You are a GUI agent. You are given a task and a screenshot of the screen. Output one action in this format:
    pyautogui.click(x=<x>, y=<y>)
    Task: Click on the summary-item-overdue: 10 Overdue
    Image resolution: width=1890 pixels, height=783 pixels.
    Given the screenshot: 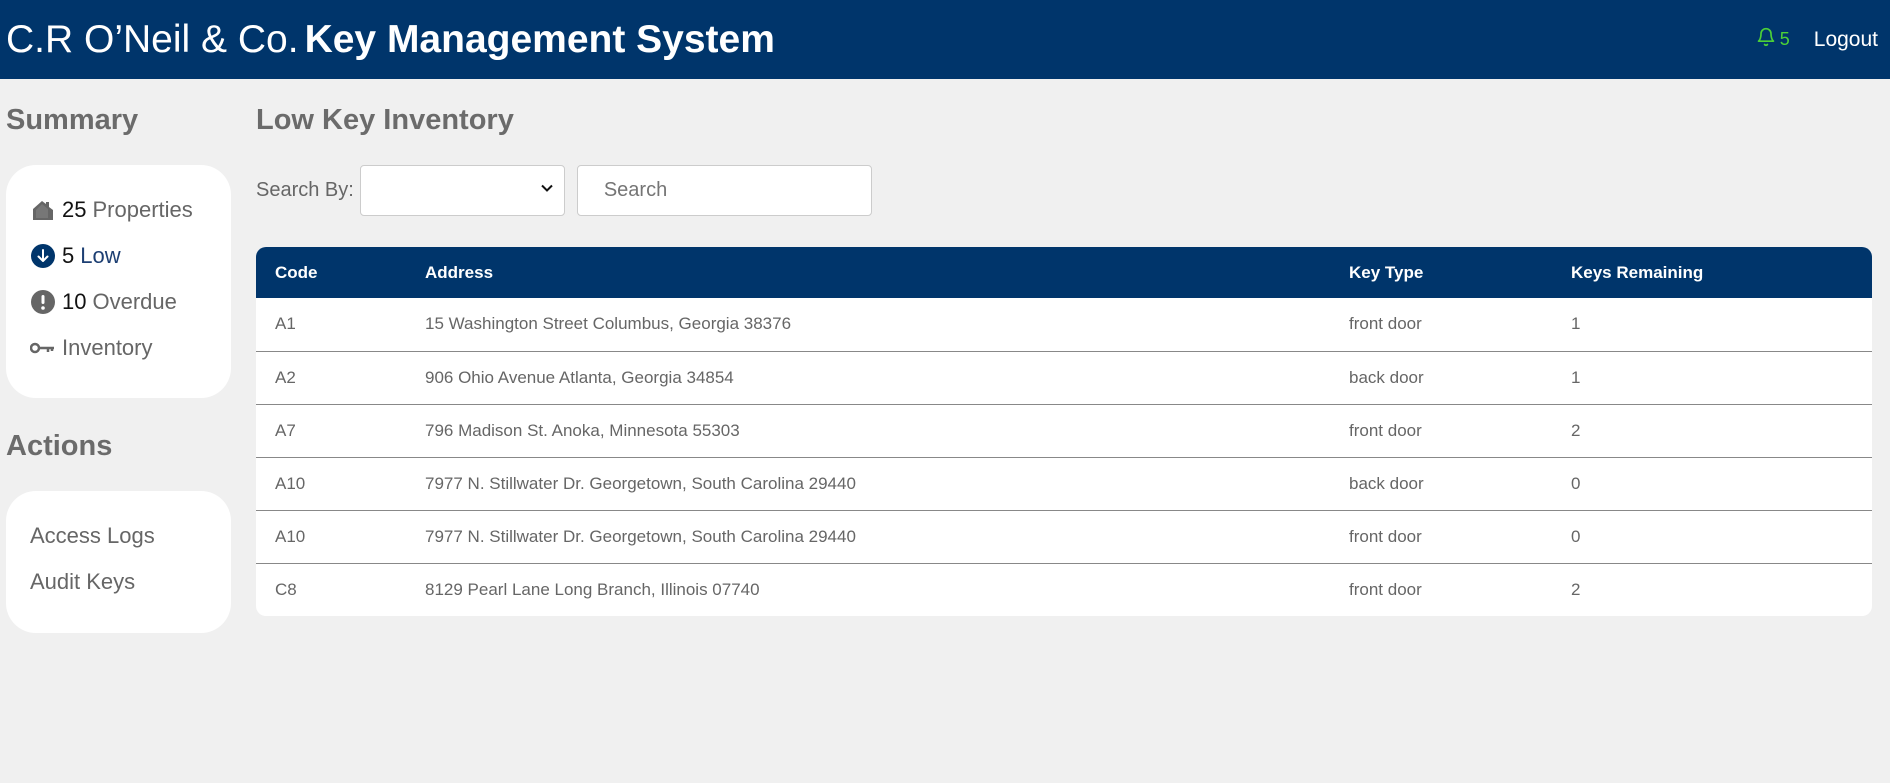 What is the action you would take?
    pyautogui.click(x=118, y=302)
    